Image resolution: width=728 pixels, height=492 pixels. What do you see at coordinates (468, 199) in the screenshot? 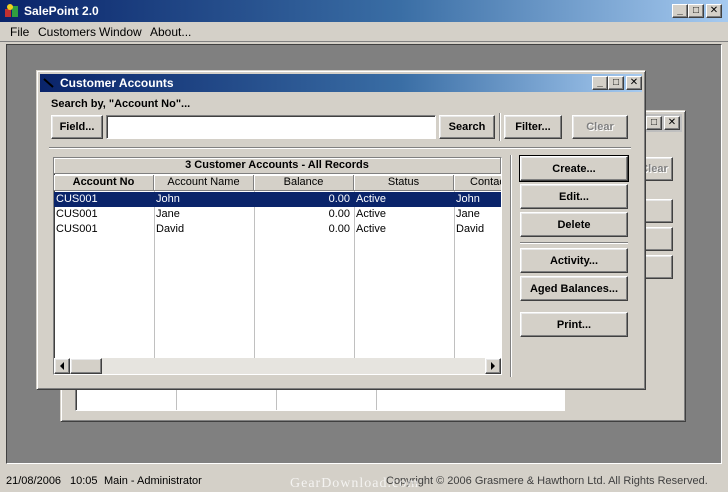
I see `cell-contact: John` at bounding box center [468, 199].